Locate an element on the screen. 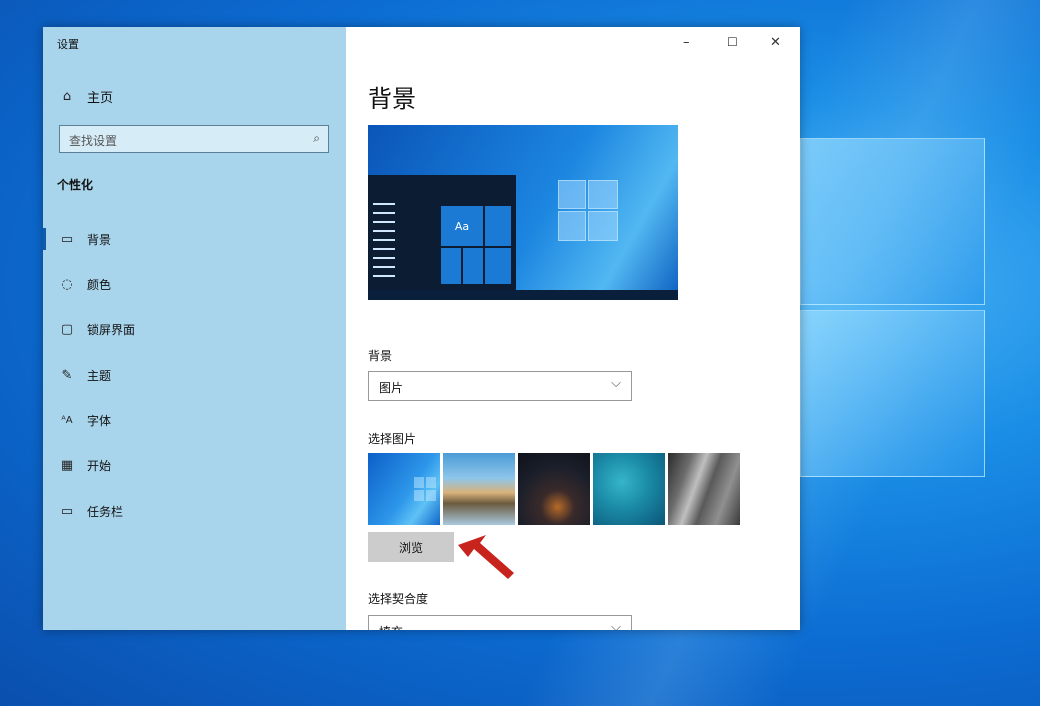 Image resolution: width=1040 pixels, height=706 pixels. sidebar-item-lockscreen: ▢ 锁屏界面 is located at coordinates (194, 329).